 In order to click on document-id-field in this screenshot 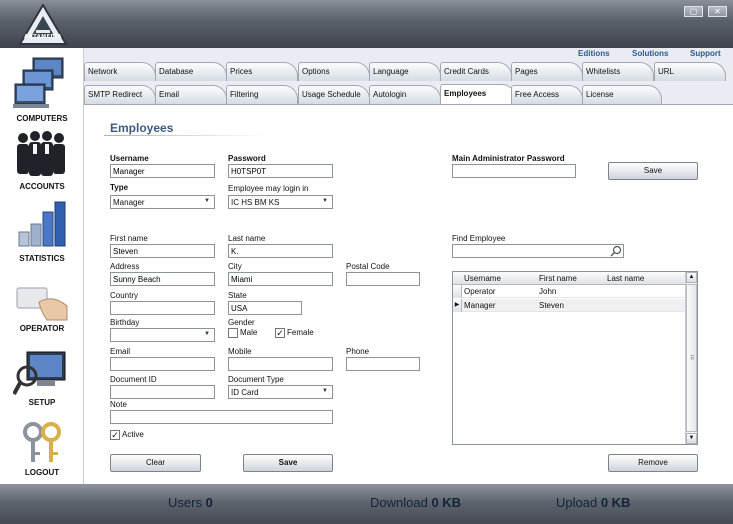, I will do `click(162, 392)`.